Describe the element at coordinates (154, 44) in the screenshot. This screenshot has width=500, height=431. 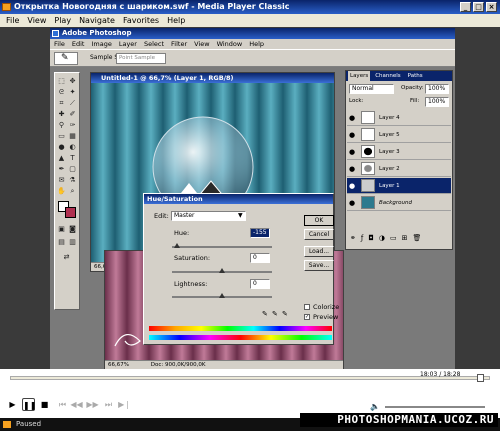
I see `ps-menu-select: Select` at that location.